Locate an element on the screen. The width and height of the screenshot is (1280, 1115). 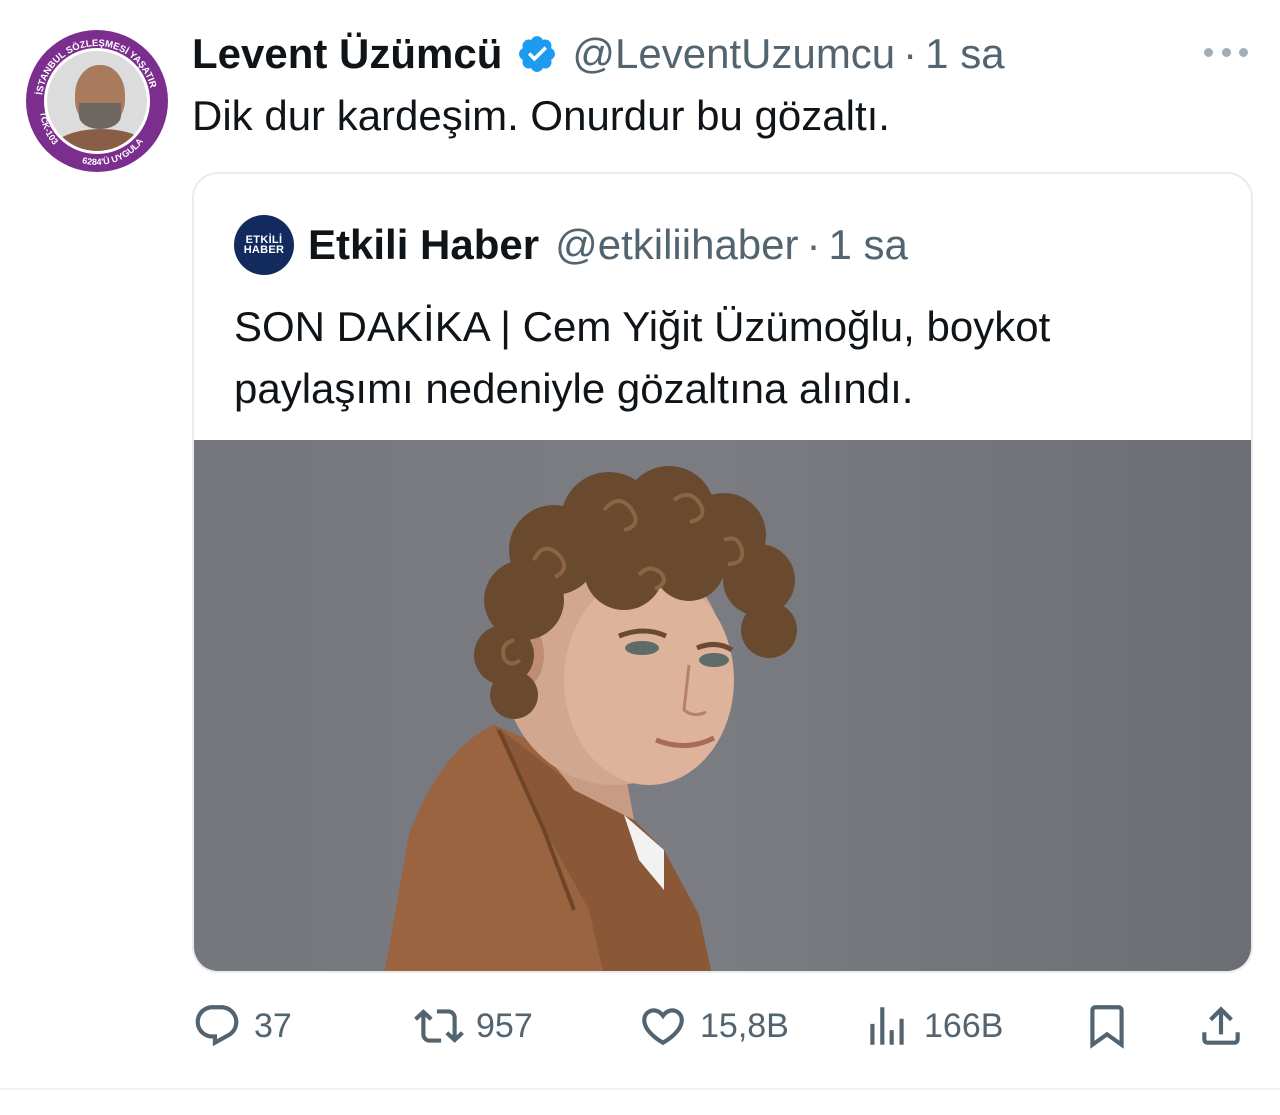
views-count: 166B is located at coordinates (964, 1025).